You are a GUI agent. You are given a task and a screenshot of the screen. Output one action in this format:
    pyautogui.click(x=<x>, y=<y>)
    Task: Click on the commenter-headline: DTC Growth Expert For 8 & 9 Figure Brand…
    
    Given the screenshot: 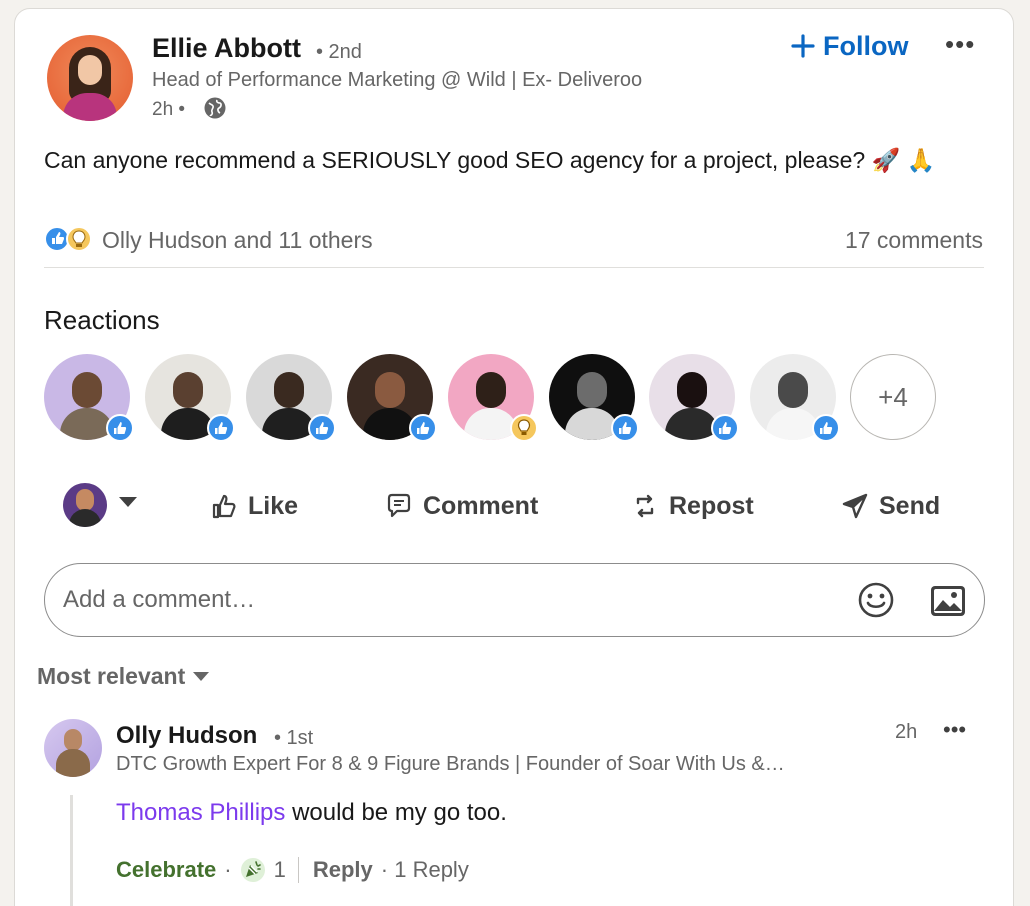 What is the action you would take?
    pyautogui.click(x=450, y=764)
    